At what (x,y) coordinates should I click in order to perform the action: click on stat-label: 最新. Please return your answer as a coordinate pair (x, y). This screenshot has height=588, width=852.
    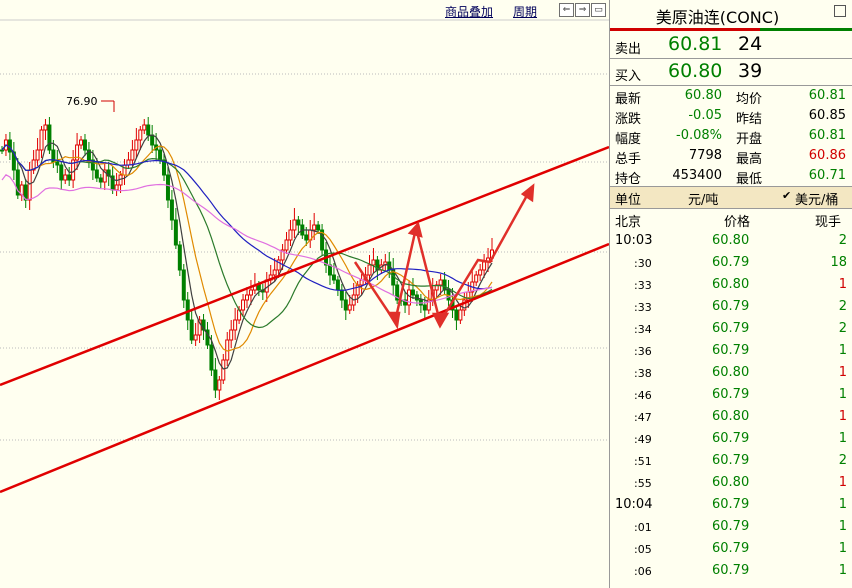
    Looking at the image, I should click on (628, 99).